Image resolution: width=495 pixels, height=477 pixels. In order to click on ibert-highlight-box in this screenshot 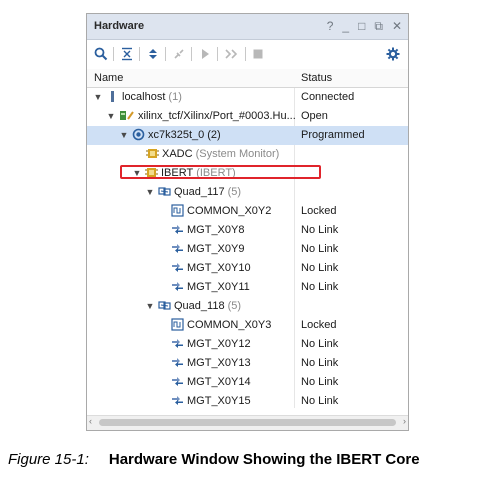, I will do `click(220, 172)`.